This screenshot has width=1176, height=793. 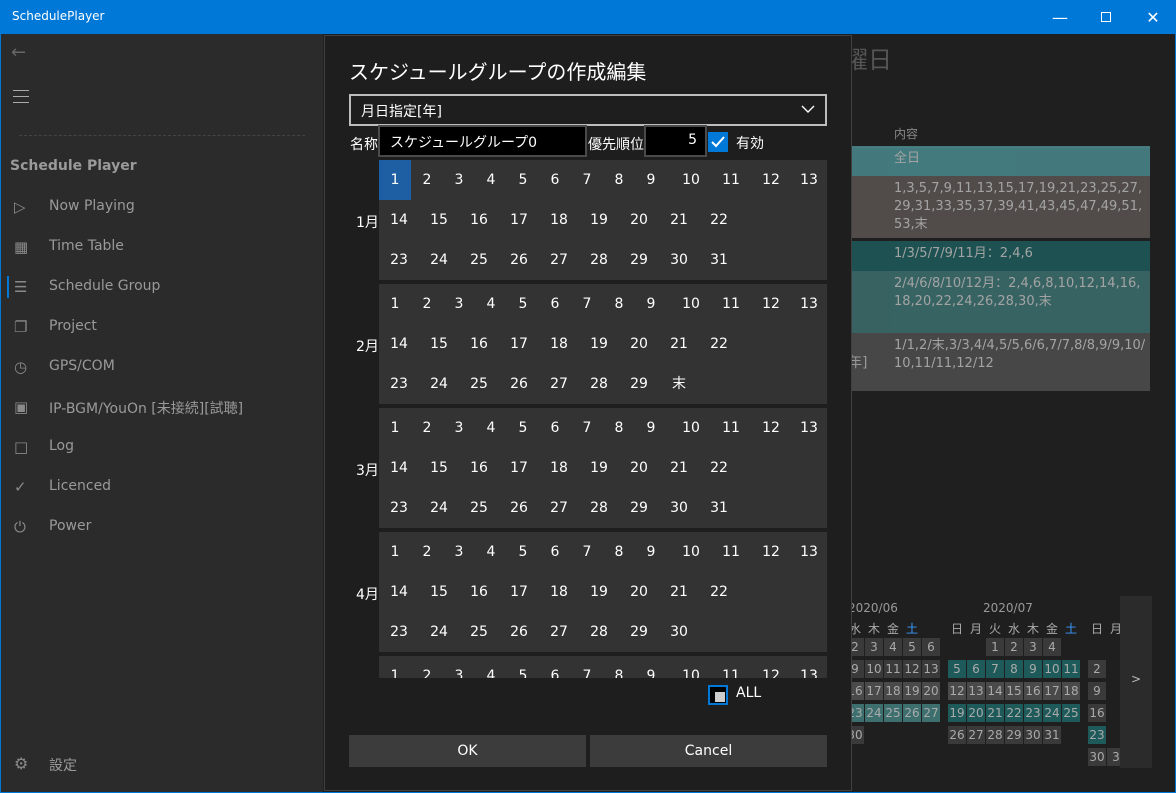 What do you see at coordinates (639, 220) in the screenshot?
I see `day-cell: 20` at bounding box center [639, 220].